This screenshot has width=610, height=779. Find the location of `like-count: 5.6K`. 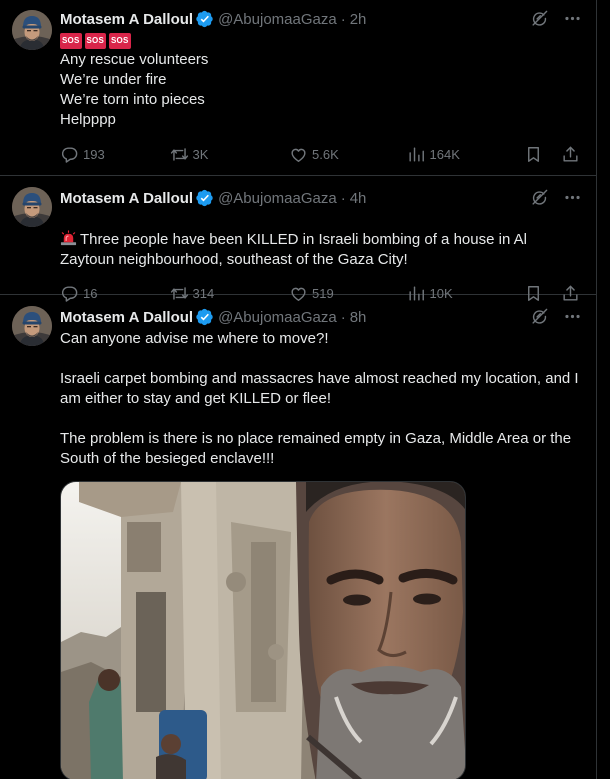

like-count: 5.6K is located at coordinates (325, 154).